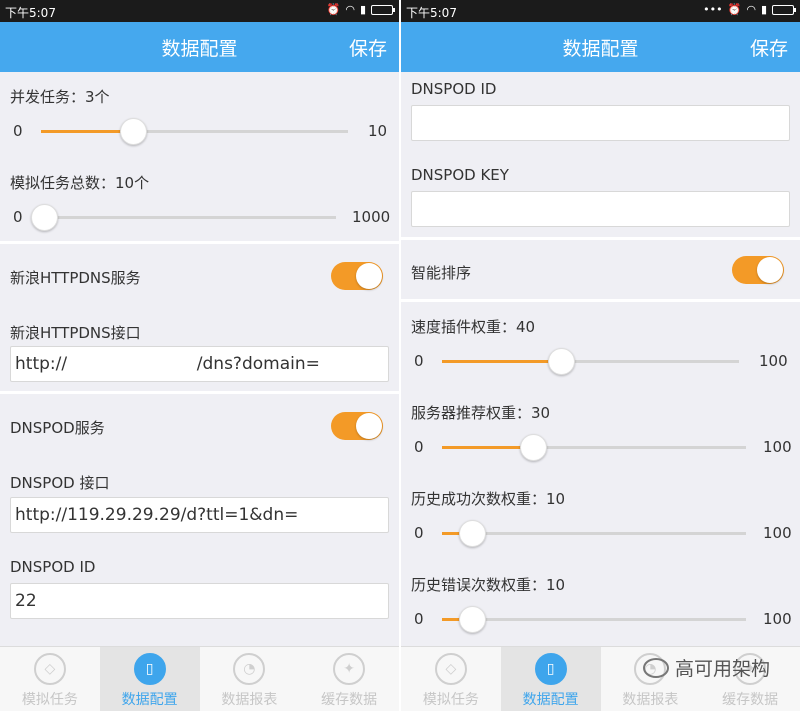 The image size is (800, 711). I want to click on dnspod-key-input, so click(600, 209).